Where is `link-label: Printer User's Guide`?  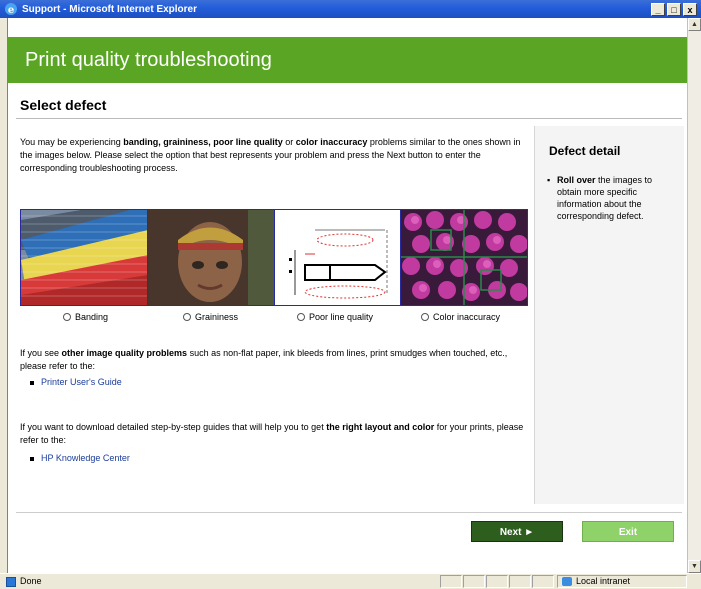
link-label: Printer User's Guide is located at coordinates (81, 382).